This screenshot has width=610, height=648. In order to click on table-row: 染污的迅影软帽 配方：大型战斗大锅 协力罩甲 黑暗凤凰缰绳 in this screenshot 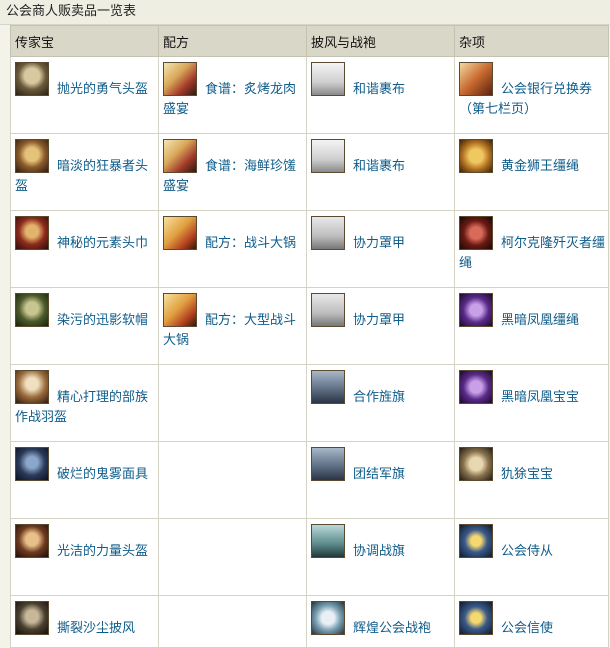, I will do `click(309, 326)`.